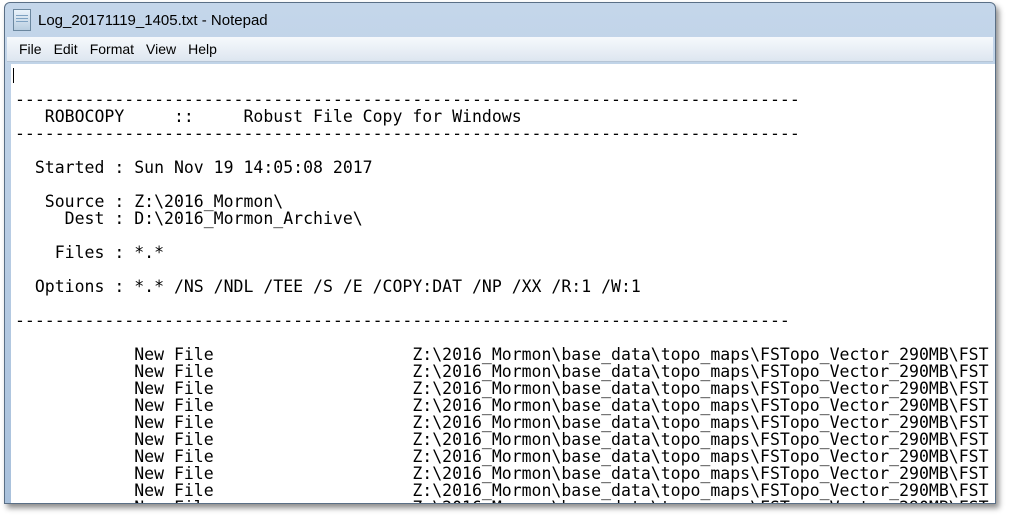 This screenshot has width=1015, height=515. I want to click on text-caret, so click(13, 75).